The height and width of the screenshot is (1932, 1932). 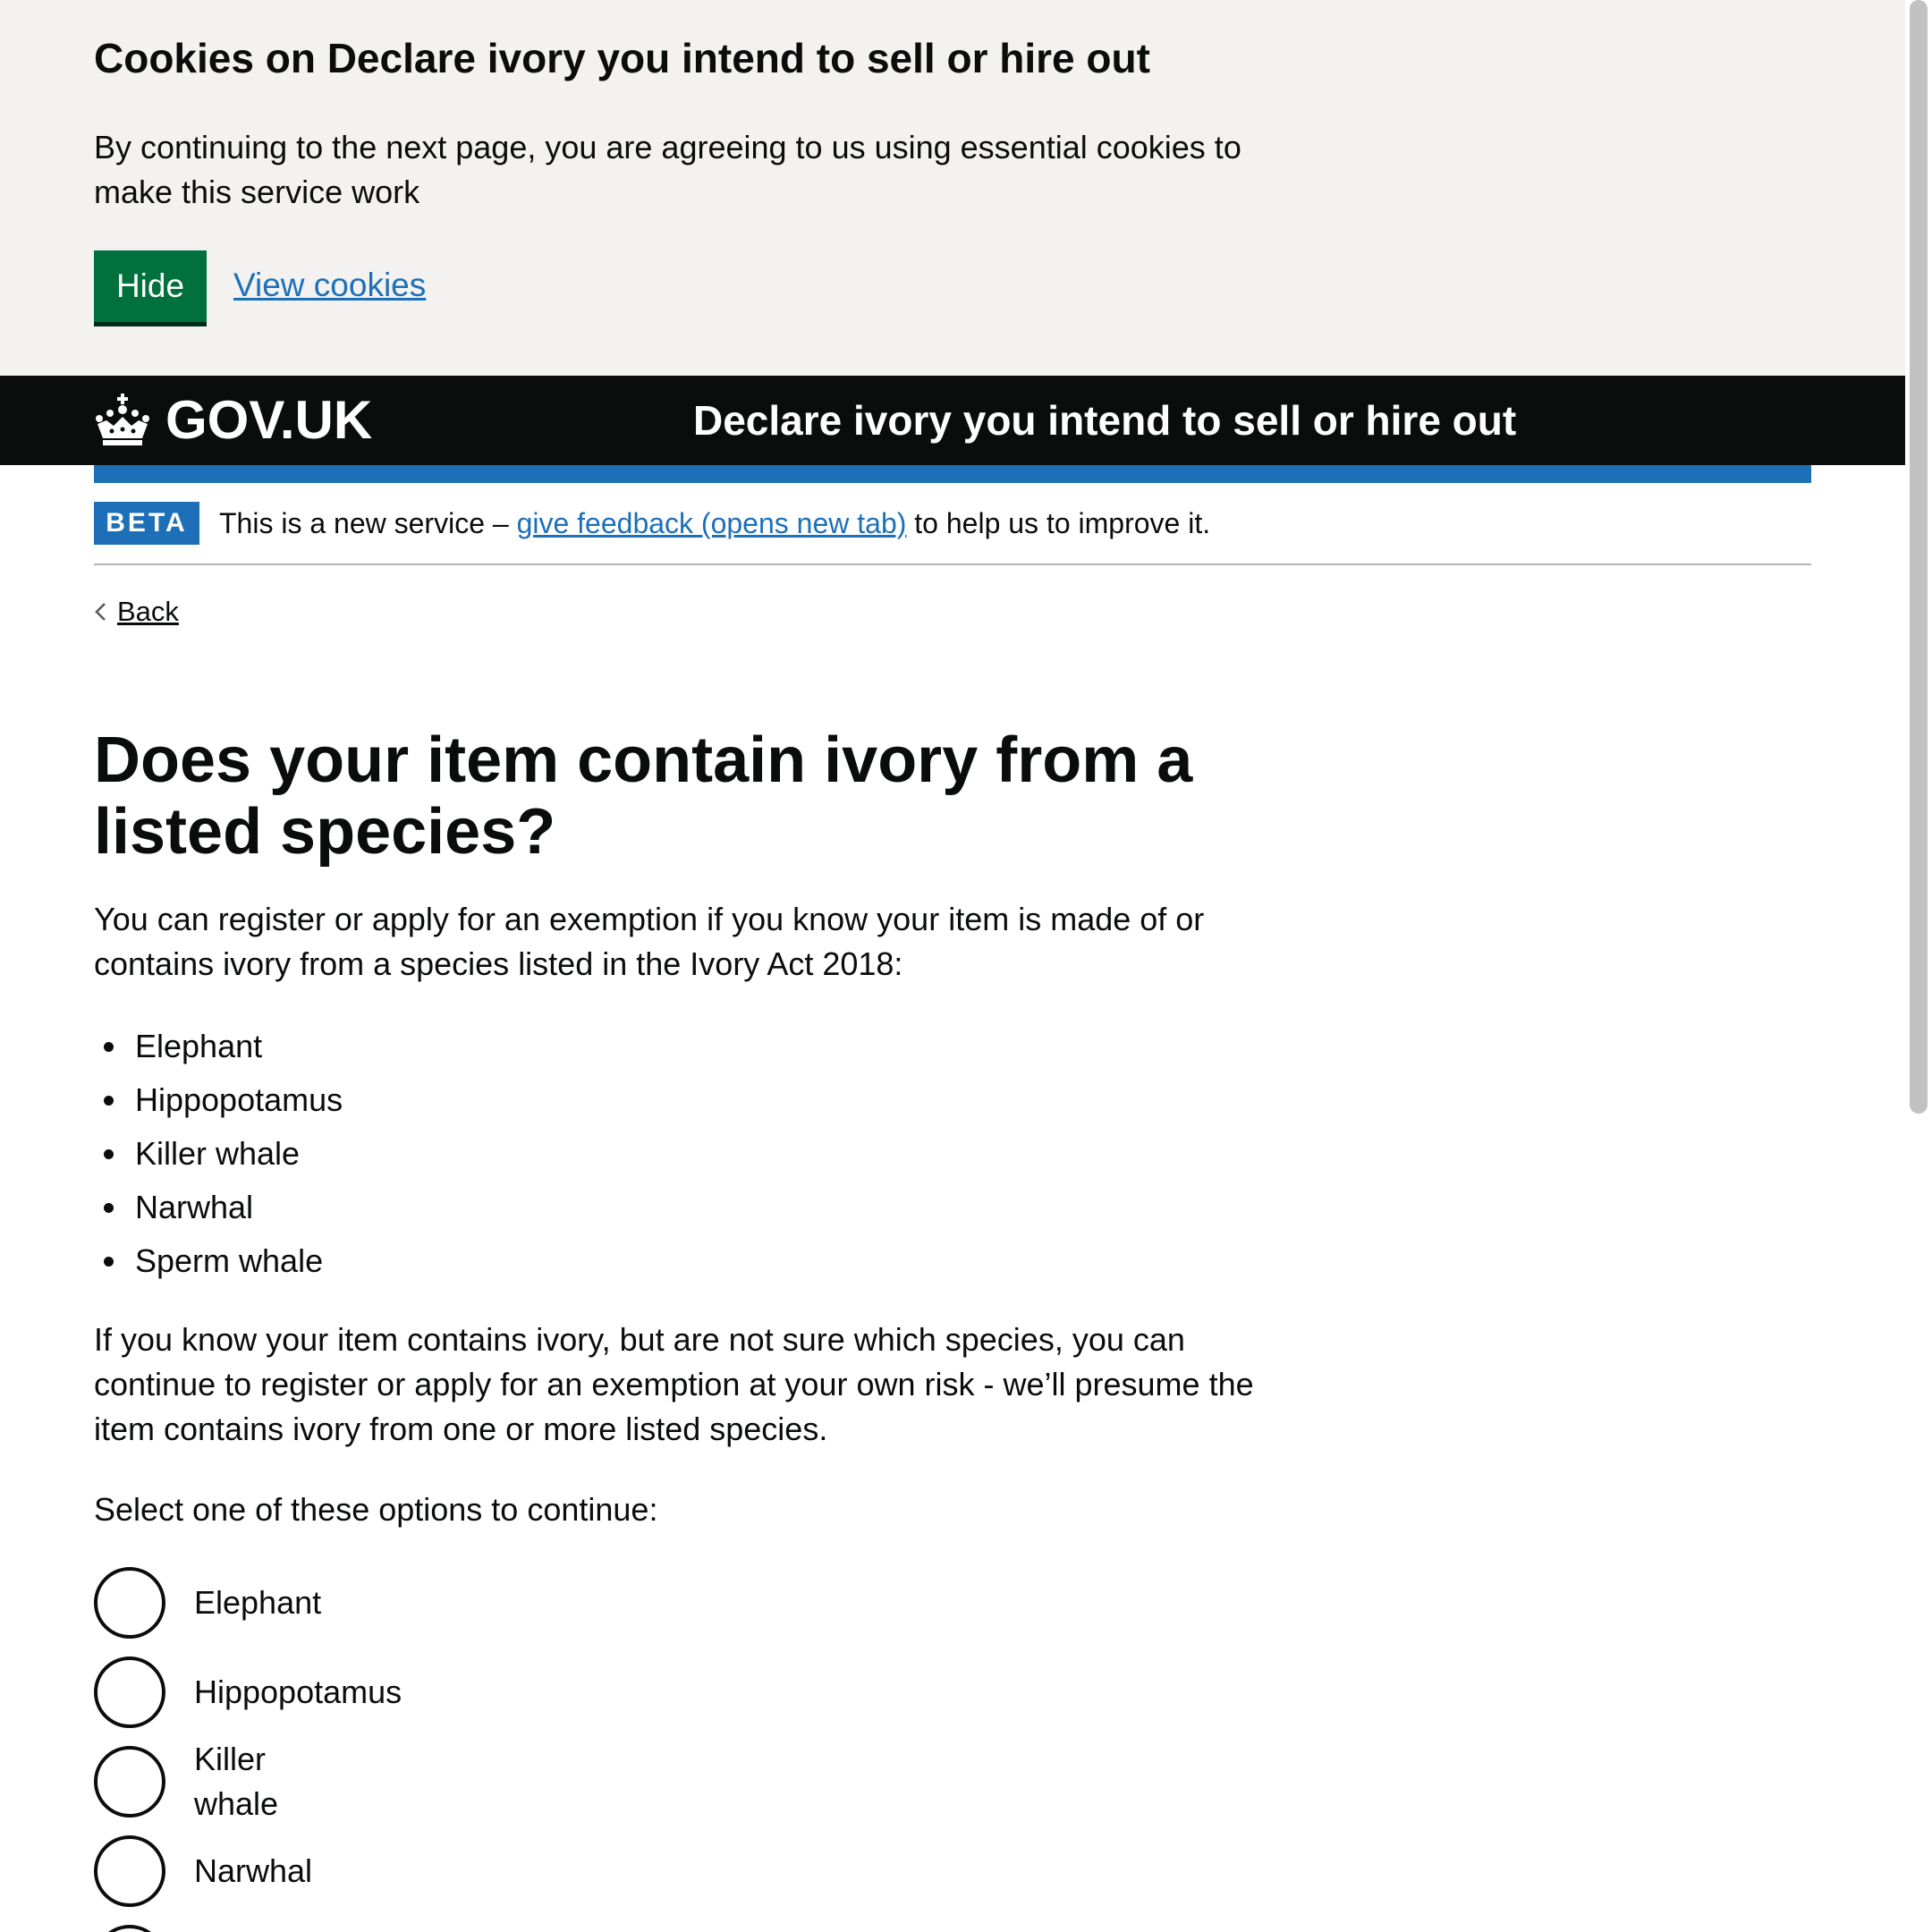 I want to click on phase-text-after: to help us to improve it., so click(x=1058, y=523).